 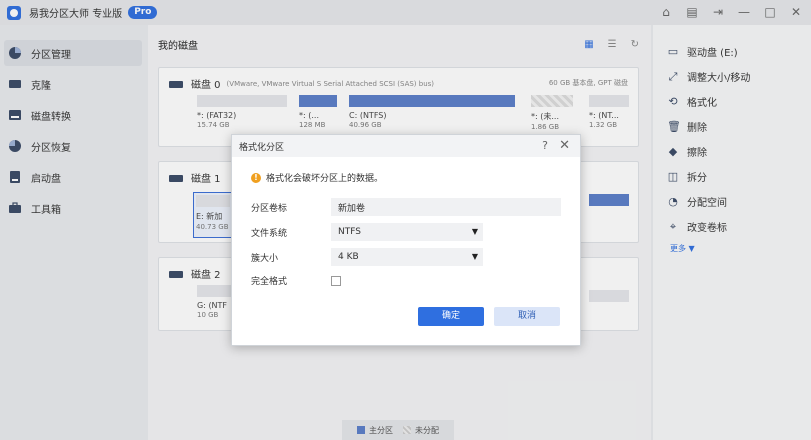 I want to click on full-format-row: 完全格式, so click(x=296, y=280).